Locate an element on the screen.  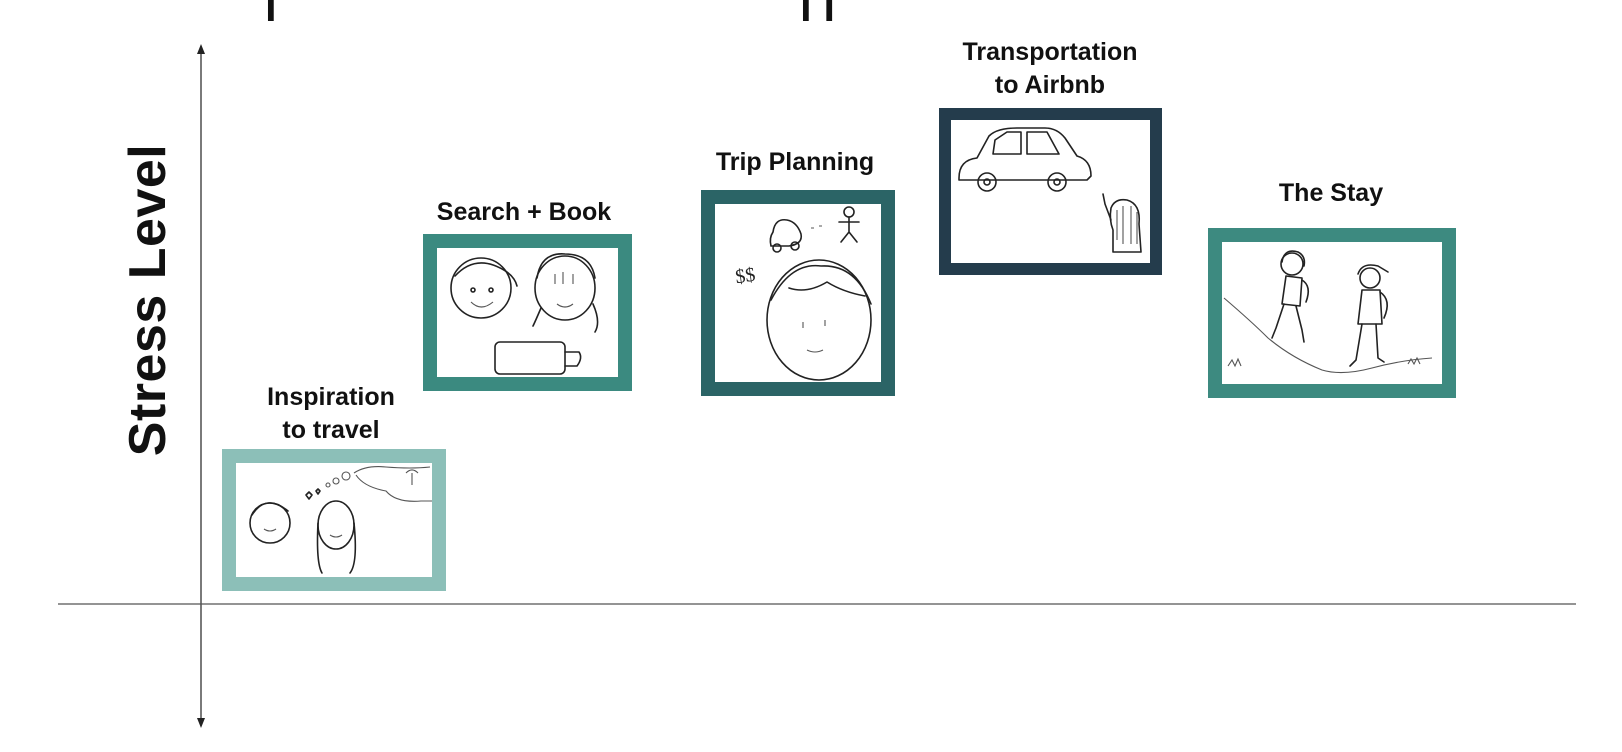
stage-frame-search-book is located at coordinates (527, 312).